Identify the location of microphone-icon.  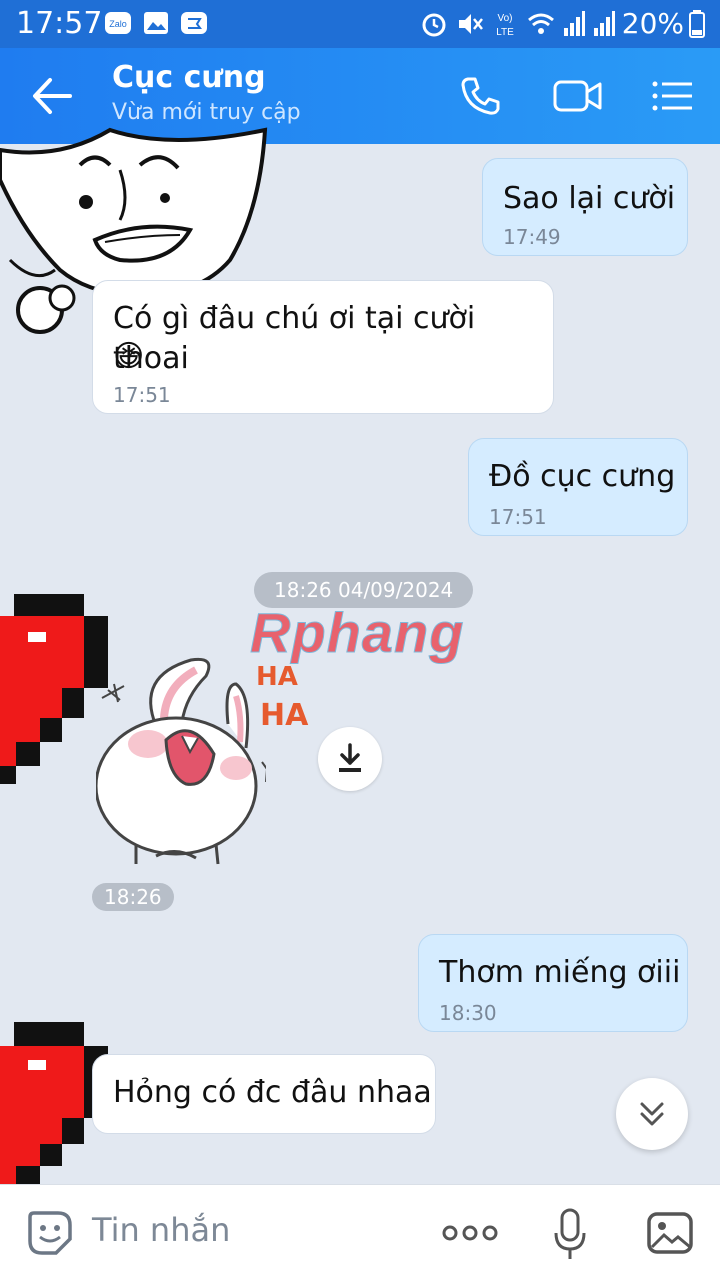
(570, 1234).